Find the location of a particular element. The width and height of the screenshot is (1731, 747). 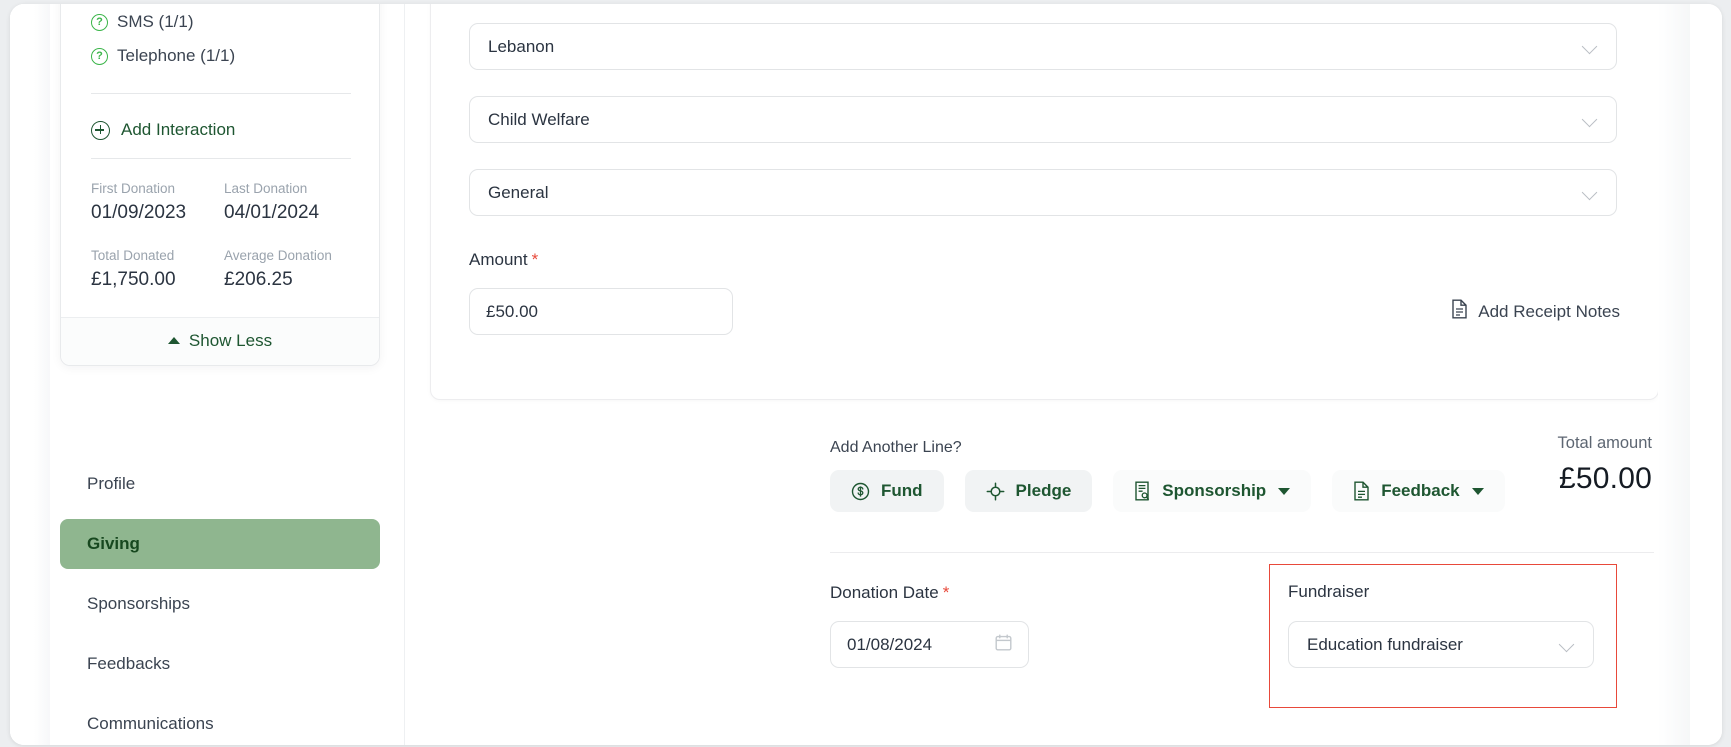

stat-label-last-donation: Last Donation is located at coordinates (266, 188).